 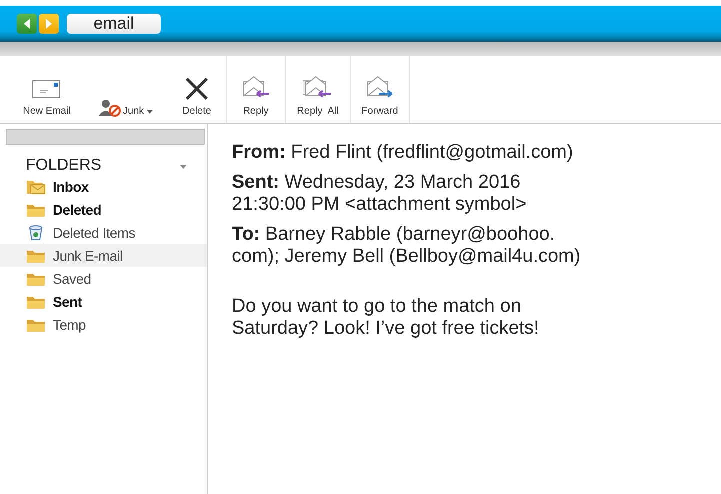 I want to click on window-title: email, so click(x=114, y=24).